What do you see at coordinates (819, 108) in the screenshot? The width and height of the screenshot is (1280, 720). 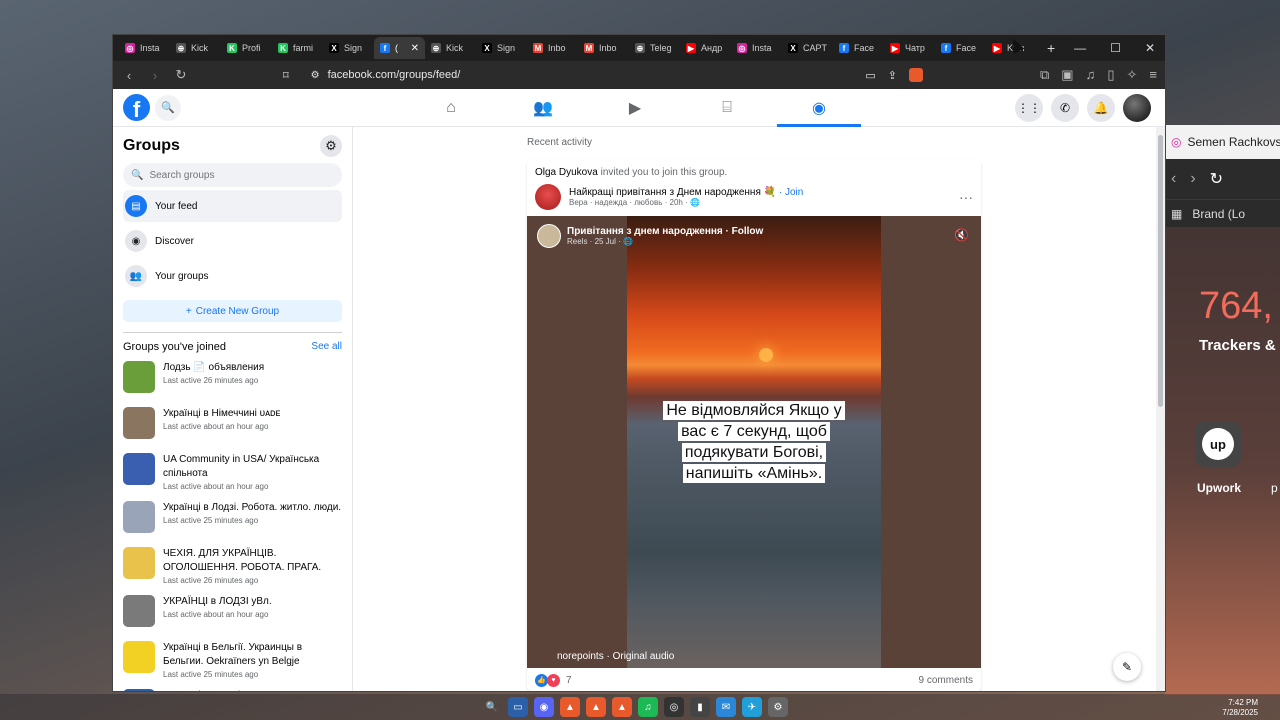 I see `groups-icon: ◉` at bounding box center [819, 108].